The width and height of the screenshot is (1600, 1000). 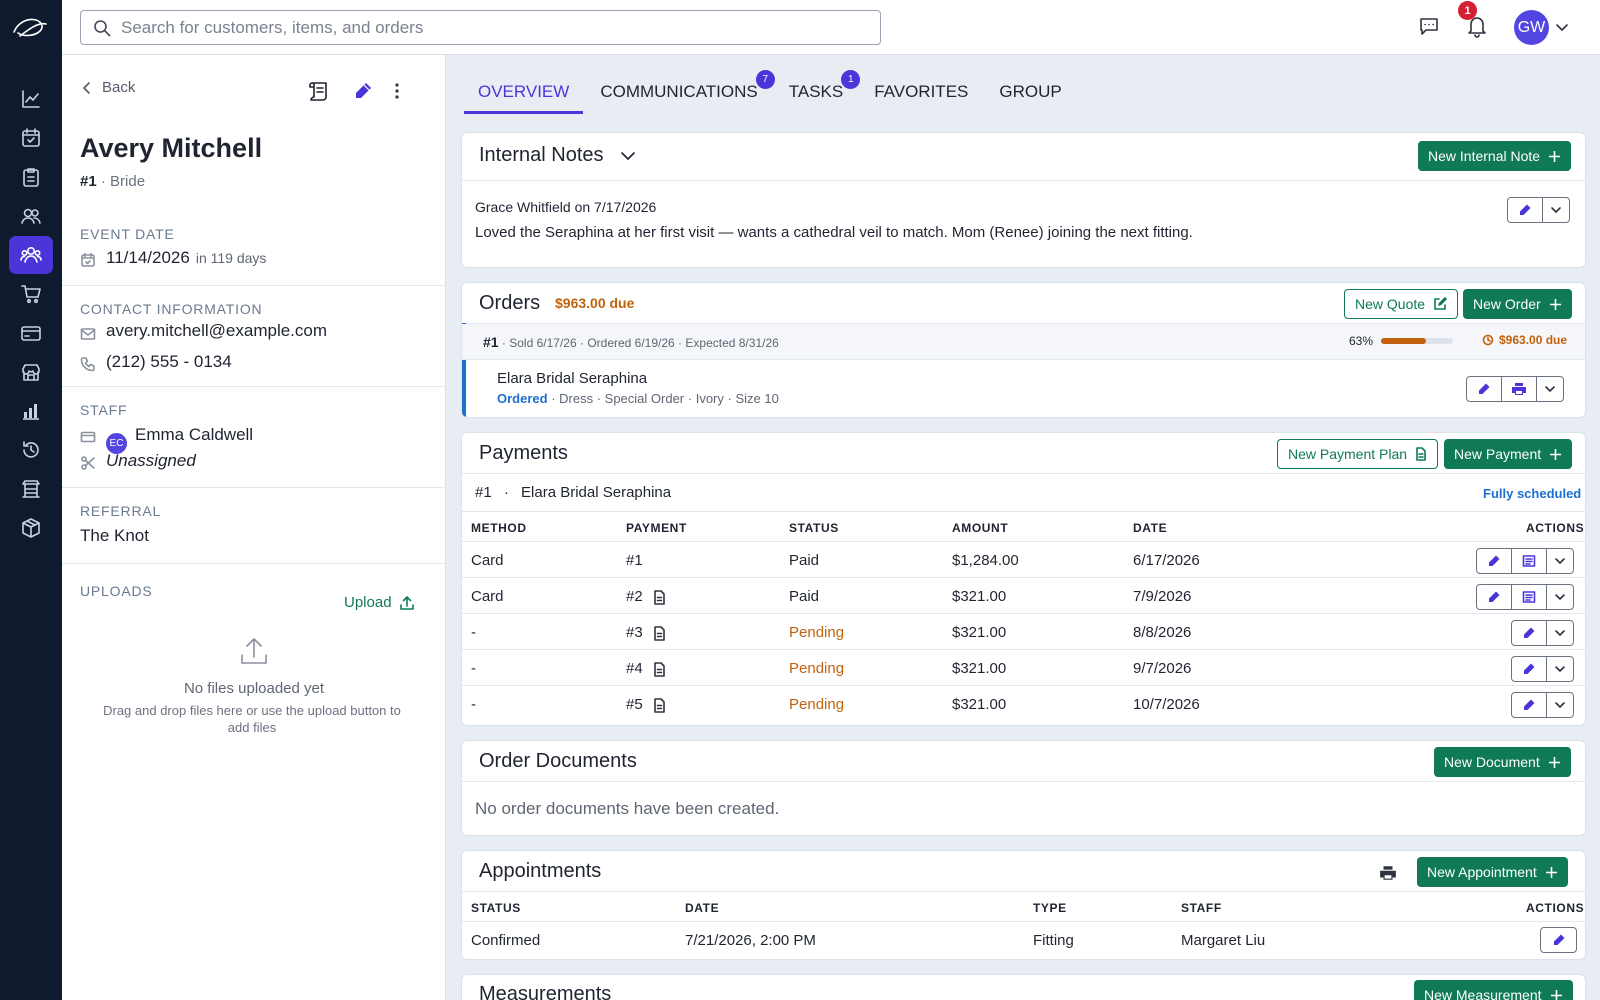 What do you see at coordinates (558, 761) in the screenshot?
I see `order-documents-title: Order Documents` at bounding box center [558, 761].